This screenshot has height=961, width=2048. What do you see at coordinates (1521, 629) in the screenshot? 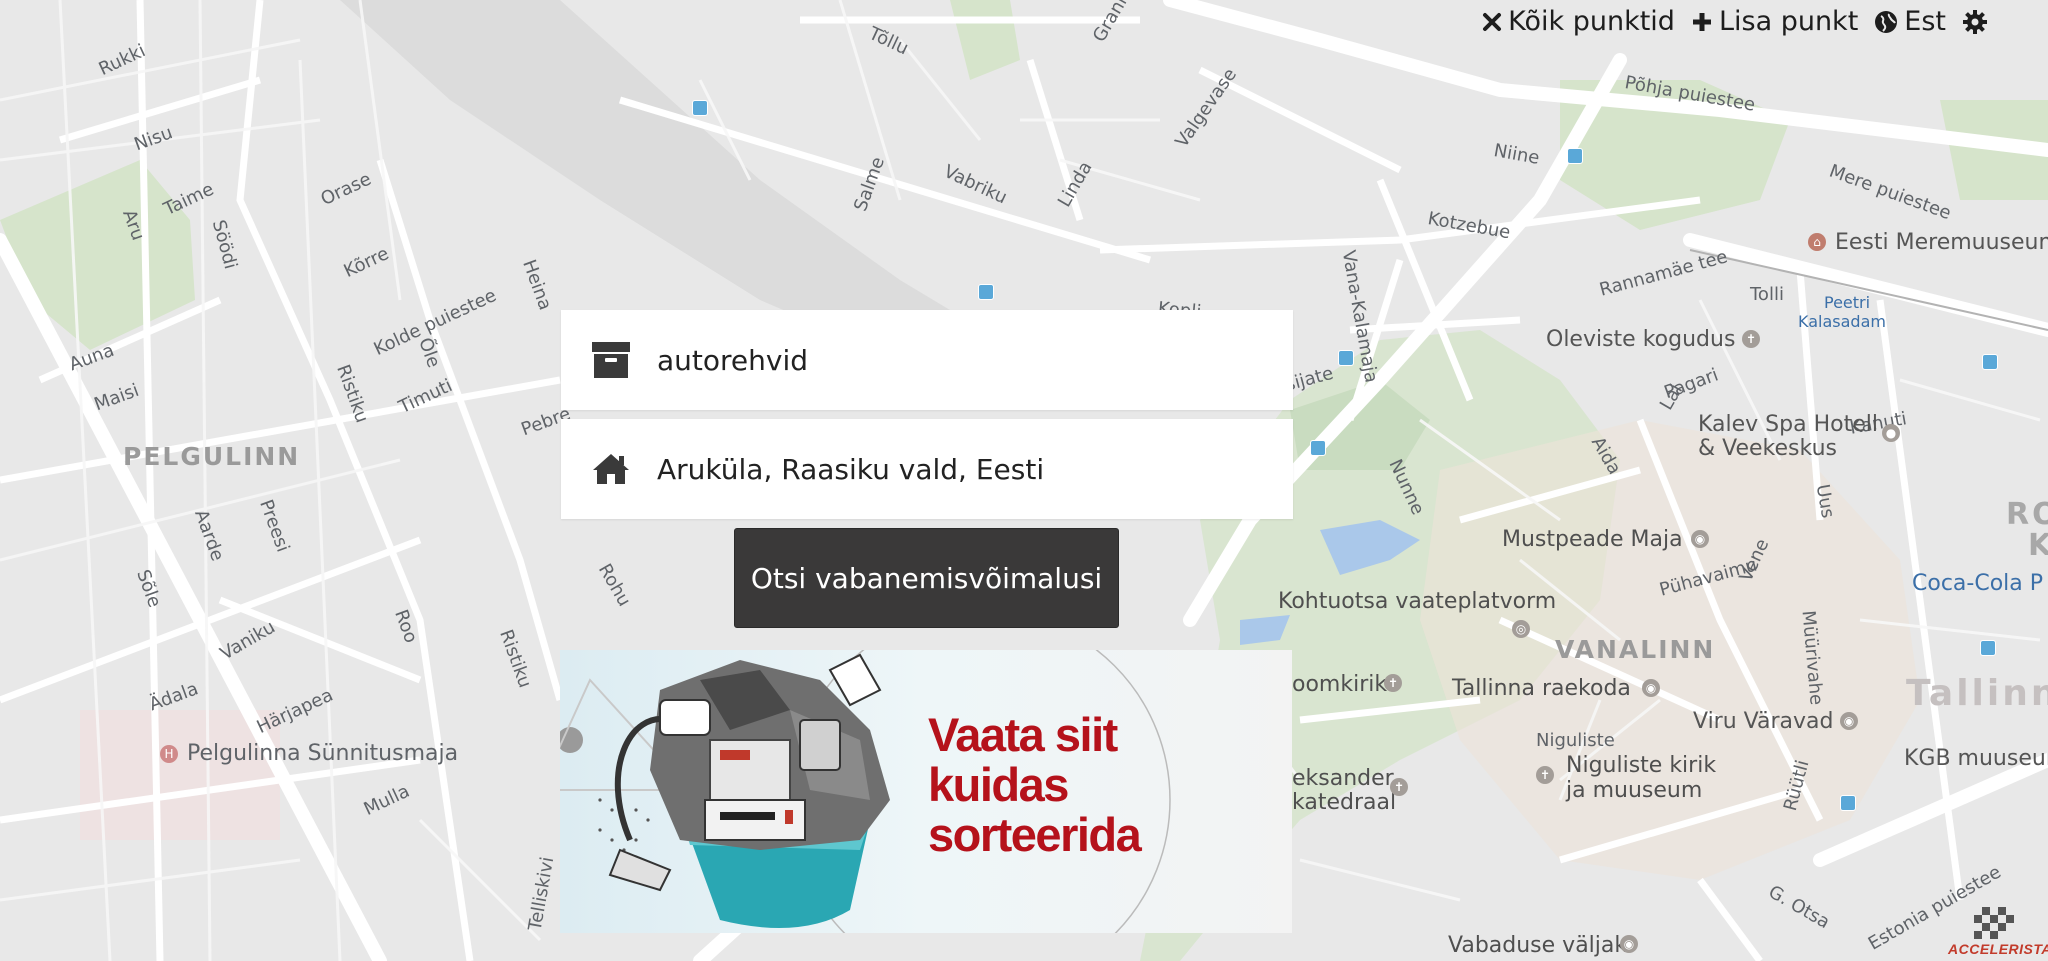
I see `viewpoint-icon: ◎` at bounding box center [1521, 629].